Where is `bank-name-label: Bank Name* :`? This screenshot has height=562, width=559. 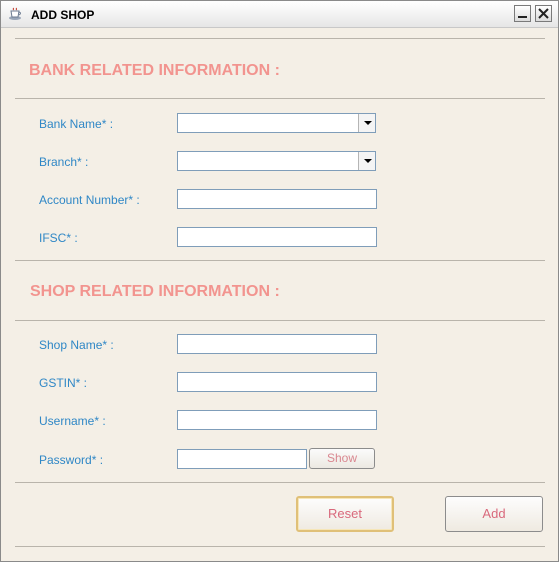 bank-name-label: Bank Name* : is located at coordinates (76, 124).